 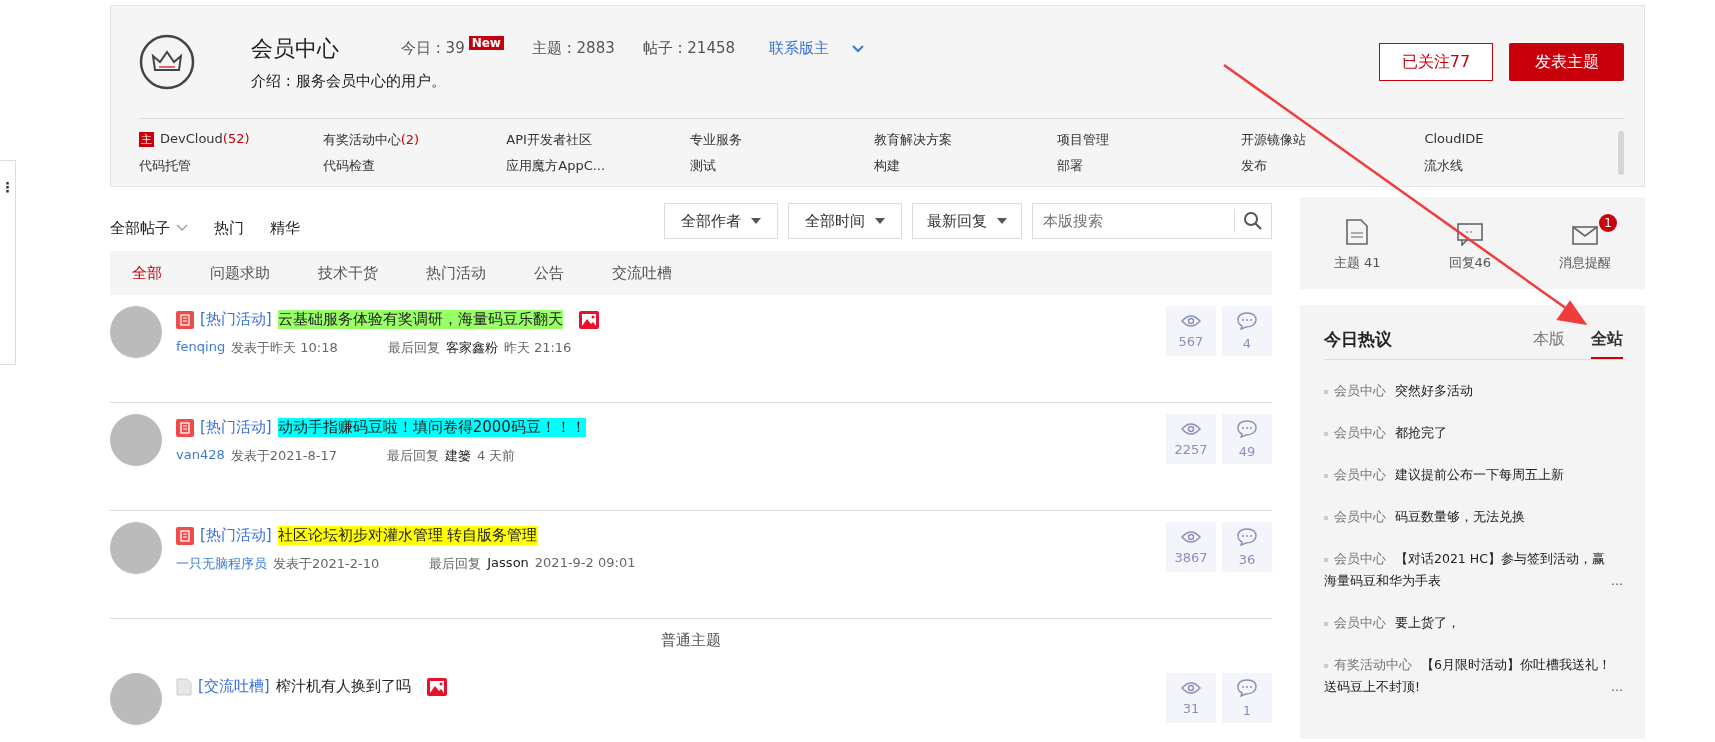 I want to click on subforum-link: 部署, so click(x=1149, y=166).